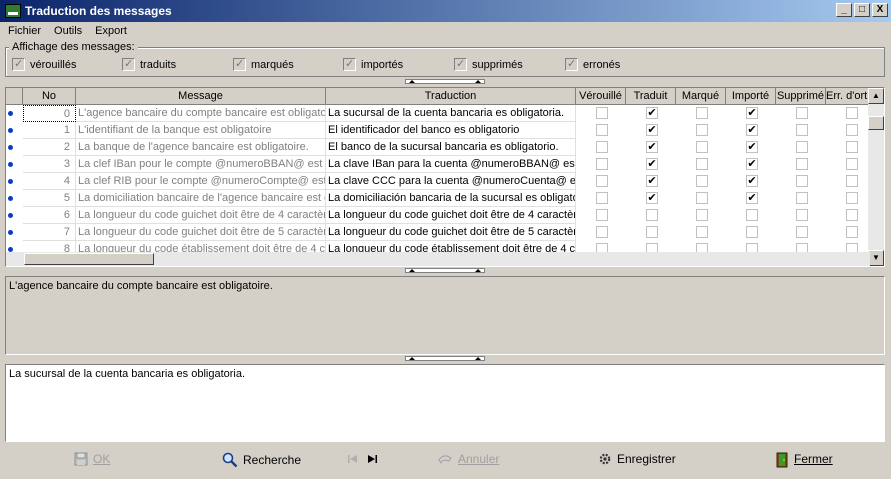  Describe the element at coordinates (49, 232) in the screenshot. I see `cell-no: 7` at that location.